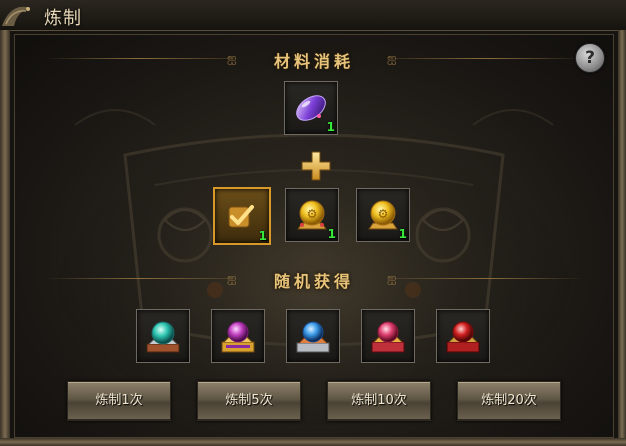 The image size is (626, 446). Describe the element at coordinates (311, 108) in the screenshot. I see `material-slot-crystal: 1` at that location.